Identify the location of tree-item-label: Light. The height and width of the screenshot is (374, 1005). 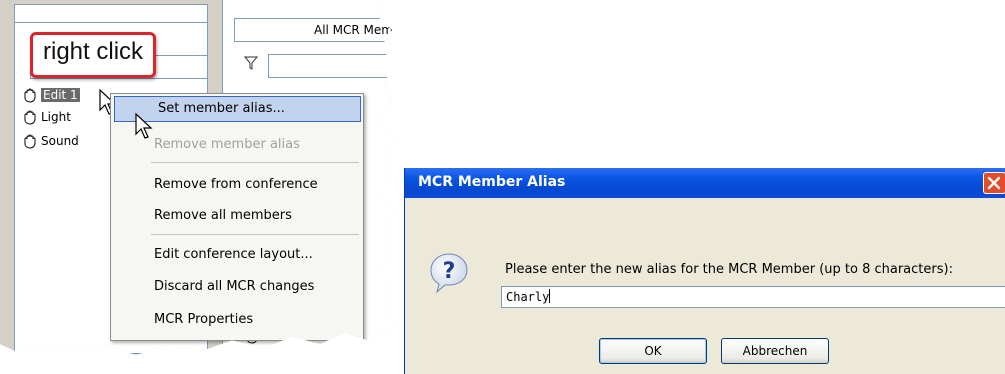
(56, 117).